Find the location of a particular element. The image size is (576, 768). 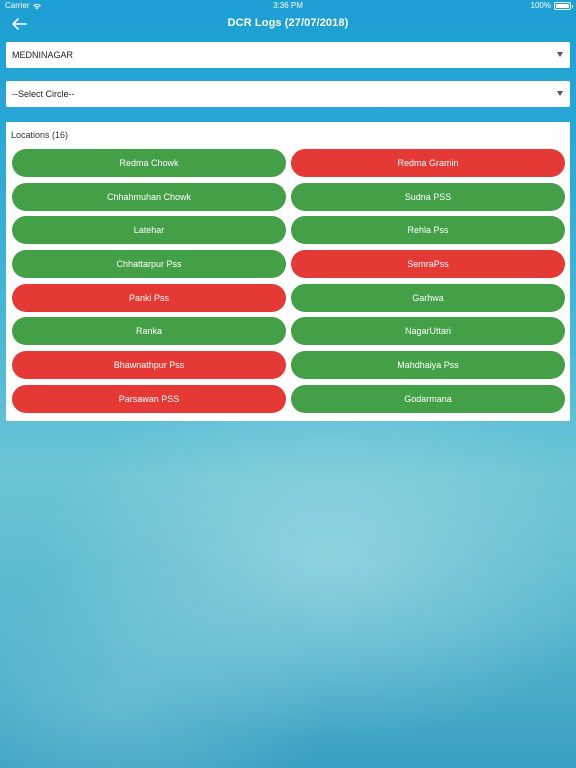

page-title: DCR Logs (27/07/2018) is located at coordinates (288, 23).